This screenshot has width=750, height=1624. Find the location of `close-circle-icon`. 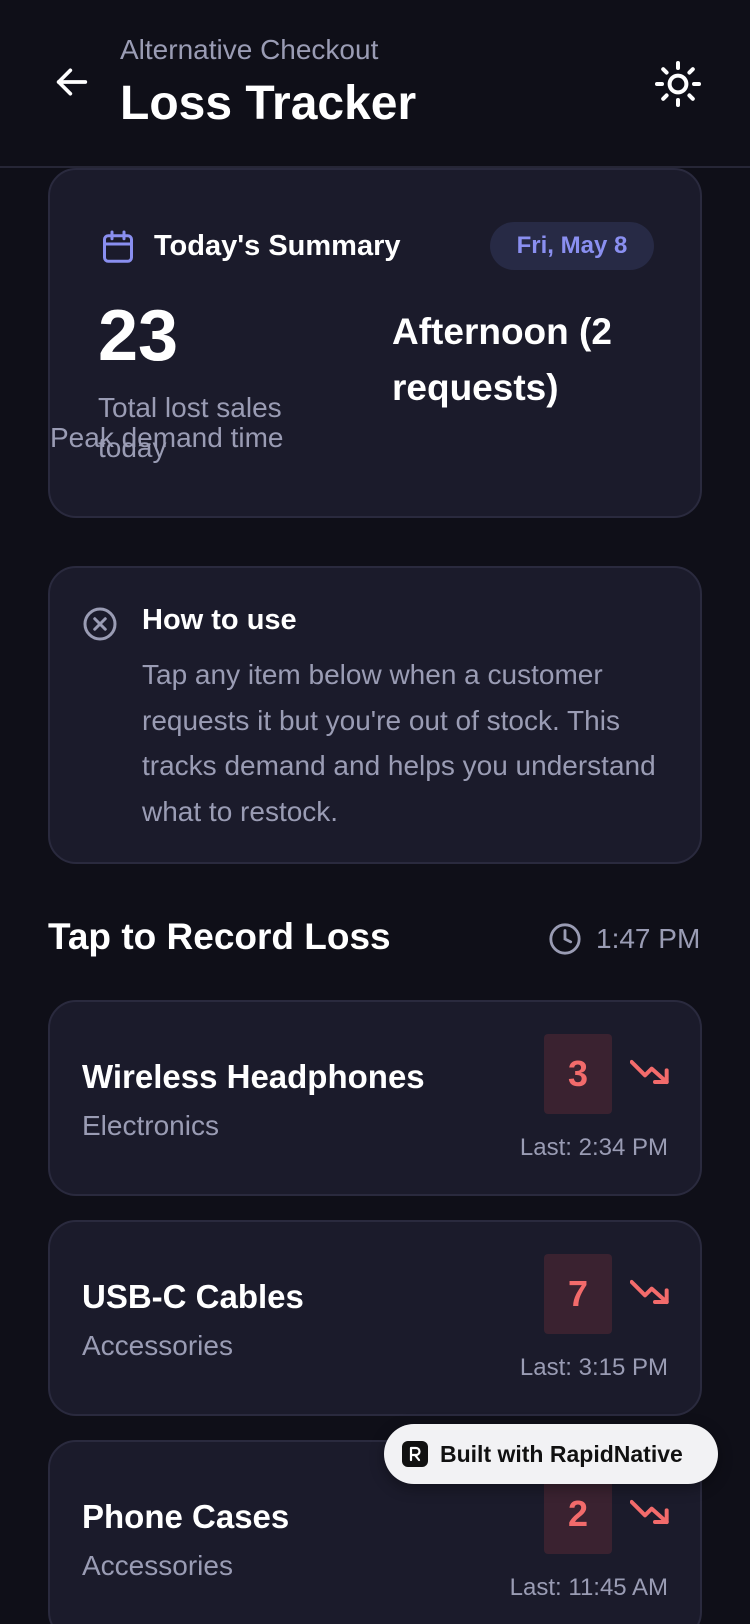

close-circle-icon is located at coordinates (100, 624).